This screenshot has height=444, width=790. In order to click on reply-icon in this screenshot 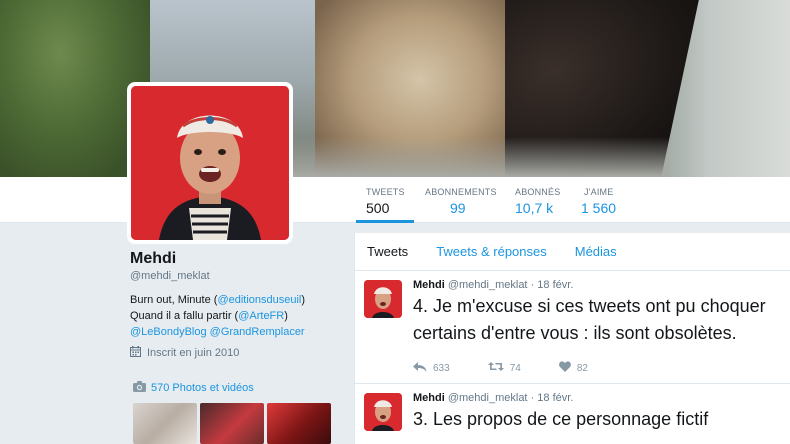, I will do `click(420, 368)`.